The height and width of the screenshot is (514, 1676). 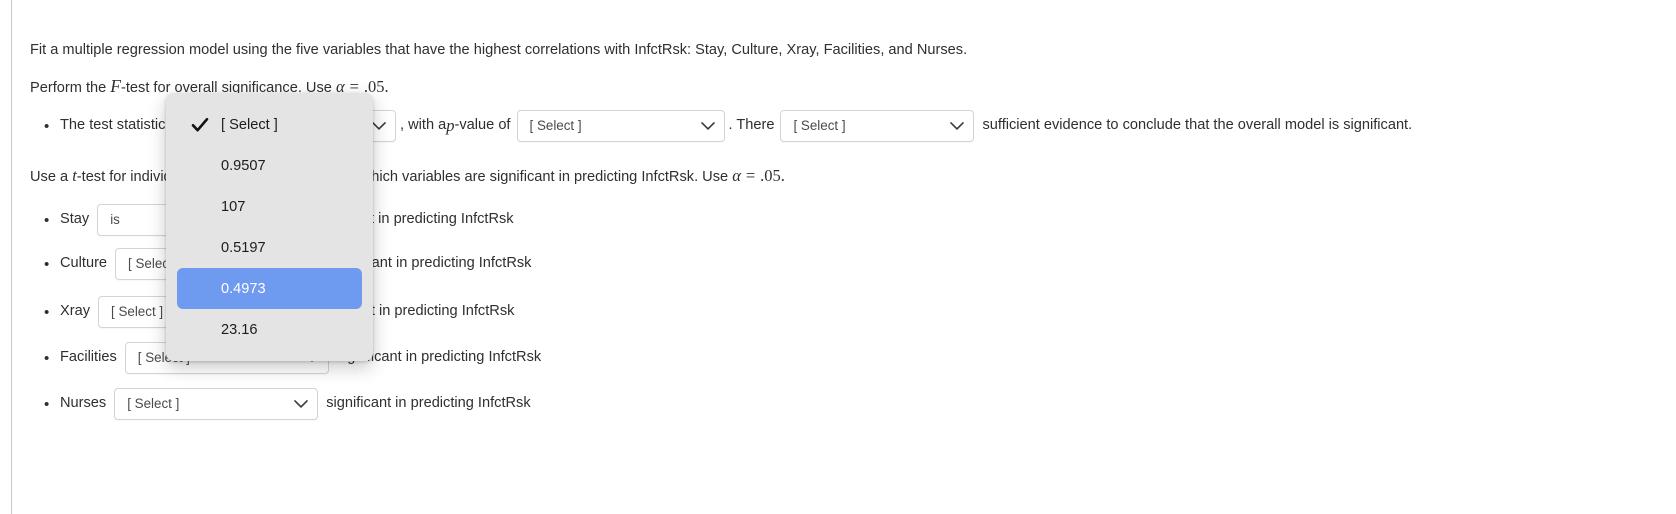 What do you see at coordinates (428, 403) in the screenshot?
I see `variable-tail-nurses: significant in predicting InfctRsk` at bounding box center [428, 403].